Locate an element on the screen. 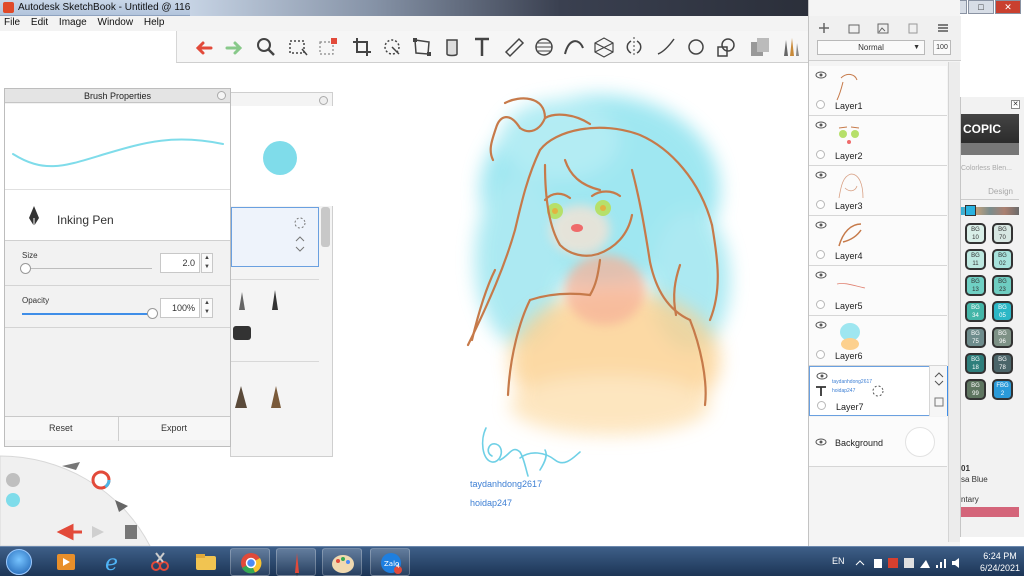 Image resolution: width=1024 pixels, height=576 pixels. add-group-icon is located at coordinates (854, 28).